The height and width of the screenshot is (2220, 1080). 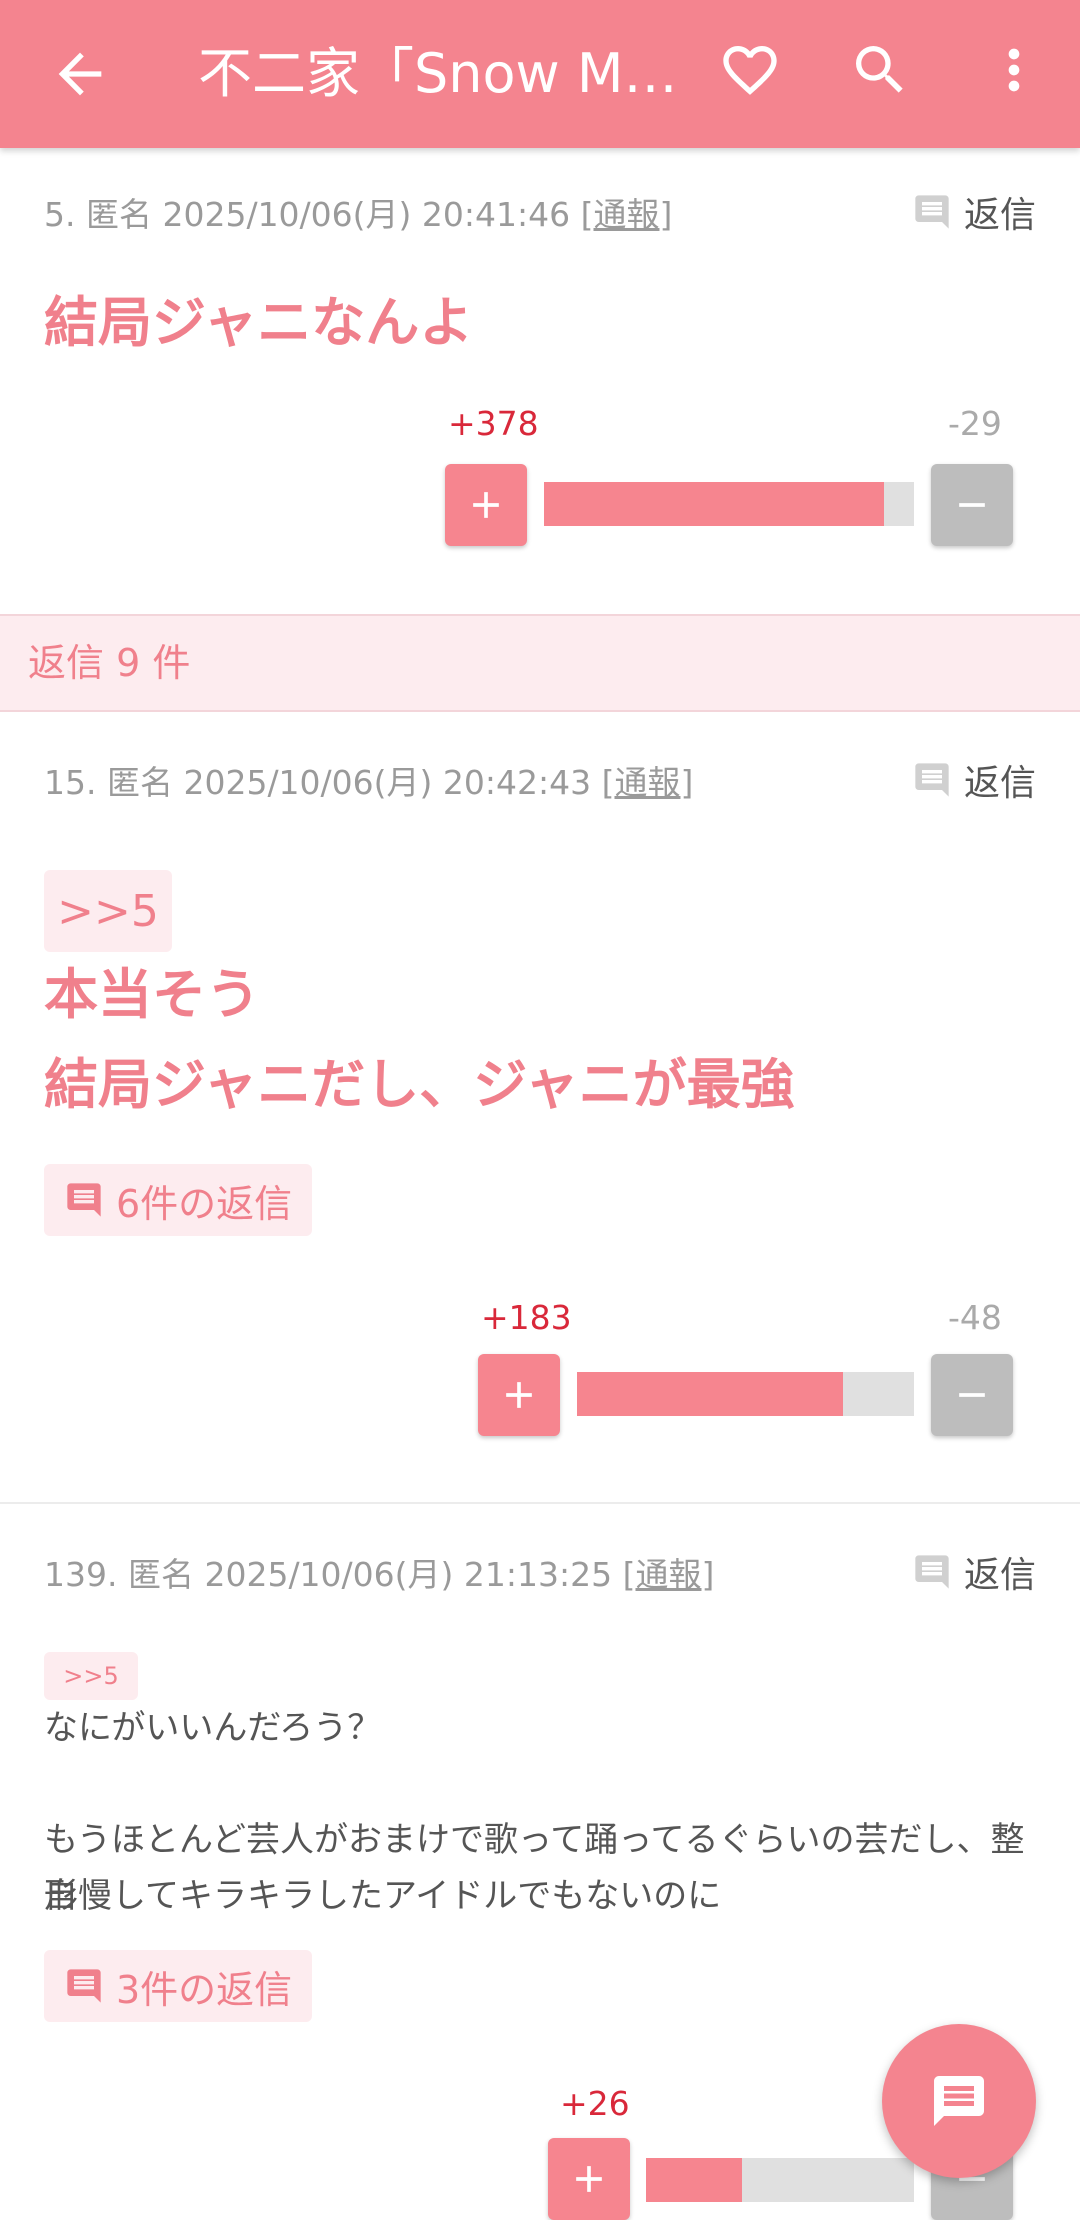 I want to click on post-body-line: 結局ジャニだし、ジャニが最強, so click(x=419, y=1084).